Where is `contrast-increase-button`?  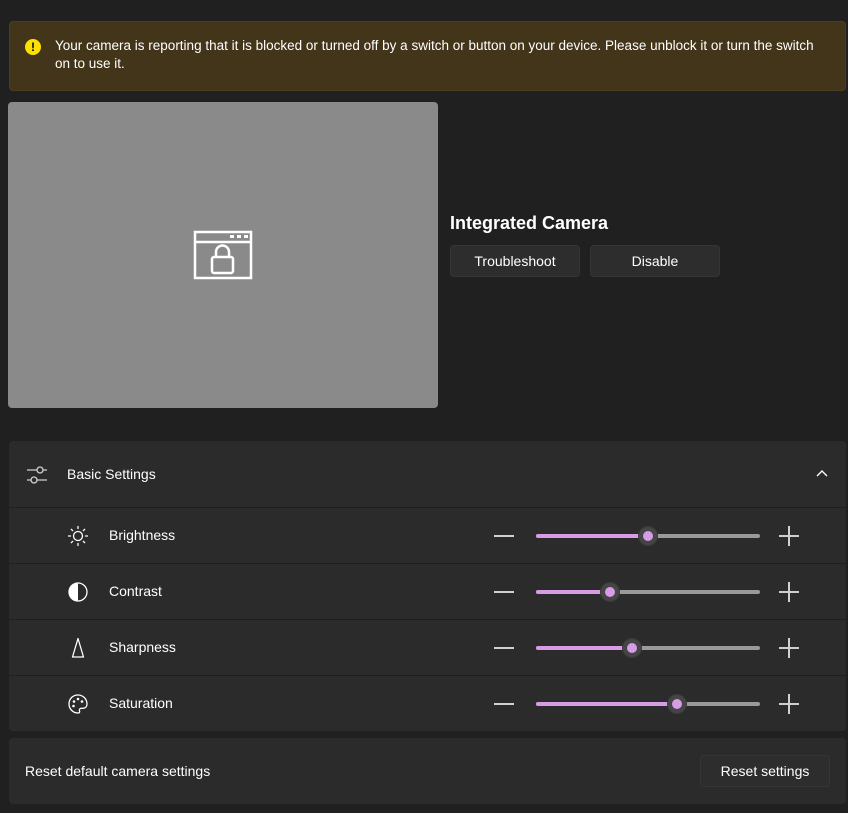 contrast-increase-button is located at coordinates (789, 592).